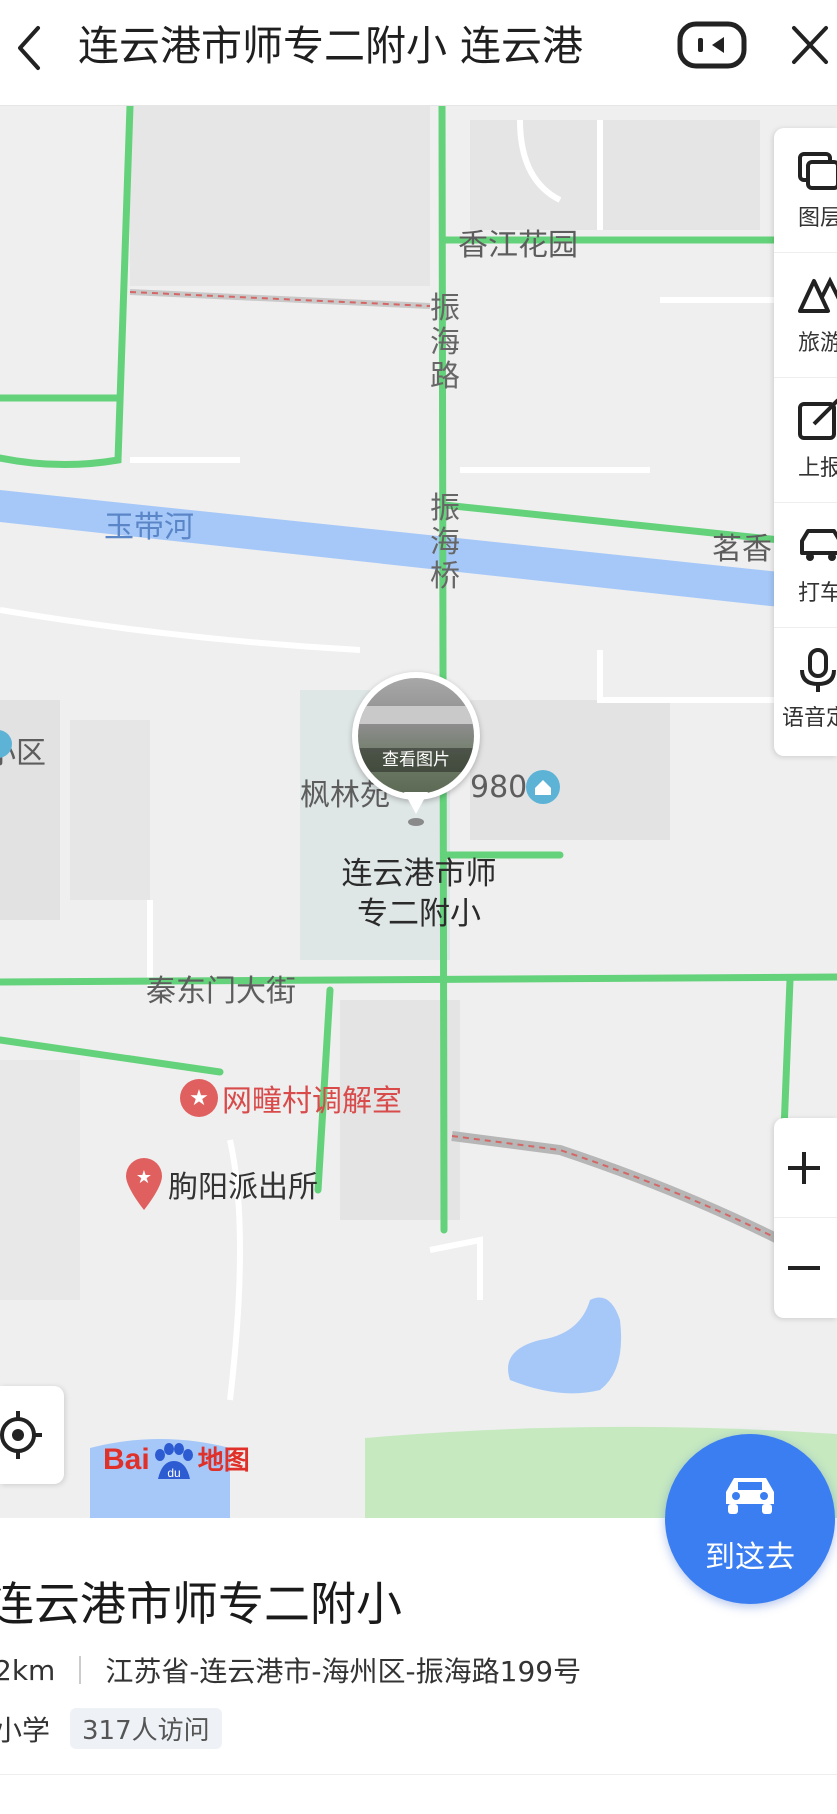  I want to click on label-zhenhai-bridge: 振海桥, so click(445, 542).